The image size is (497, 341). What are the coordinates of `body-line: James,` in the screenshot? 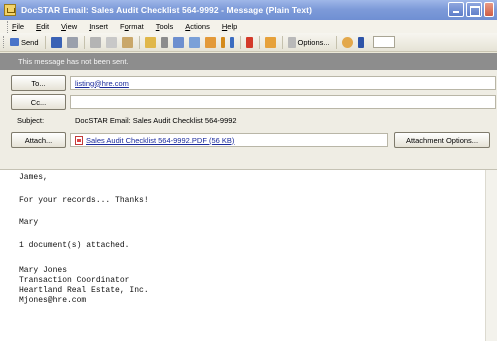 It's located at (33, 177).